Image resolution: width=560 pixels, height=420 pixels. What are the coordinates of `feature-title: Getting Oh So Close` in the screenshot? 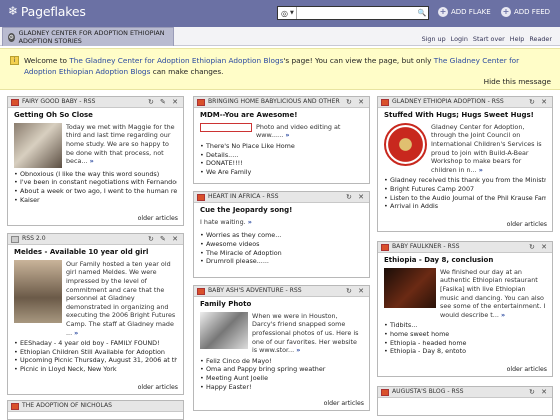 It's located at (95, 115).